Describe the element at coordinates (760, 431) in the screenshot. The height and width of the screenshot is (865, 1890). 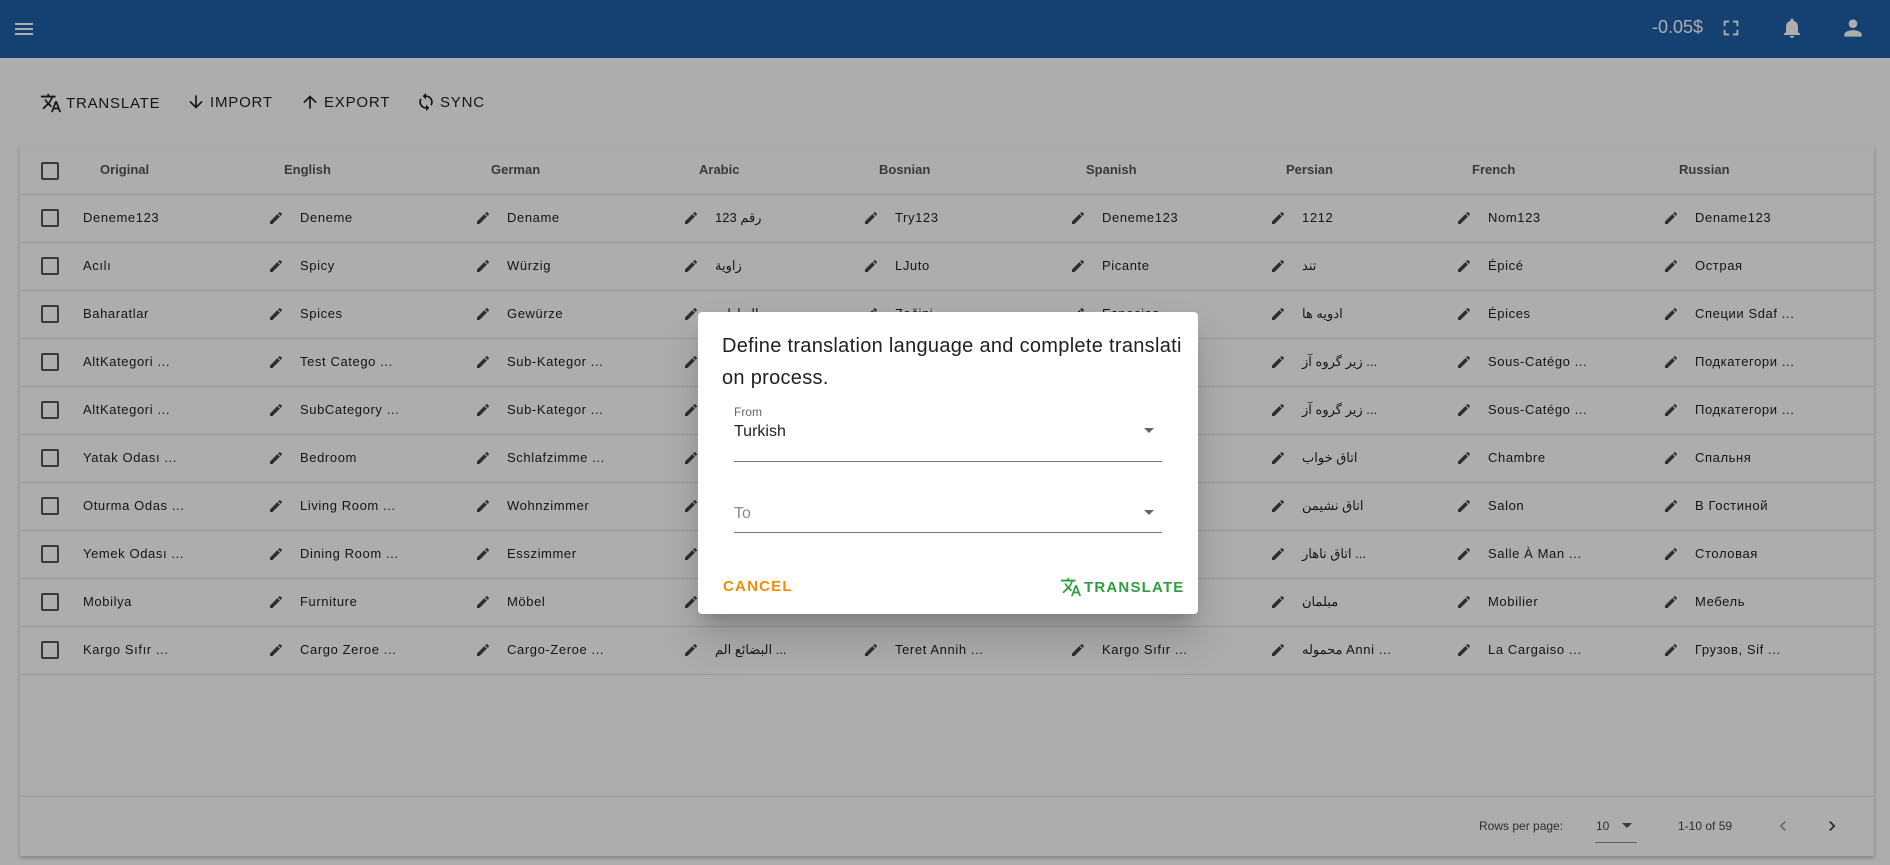
I see `from-value: Turkish` at that location.